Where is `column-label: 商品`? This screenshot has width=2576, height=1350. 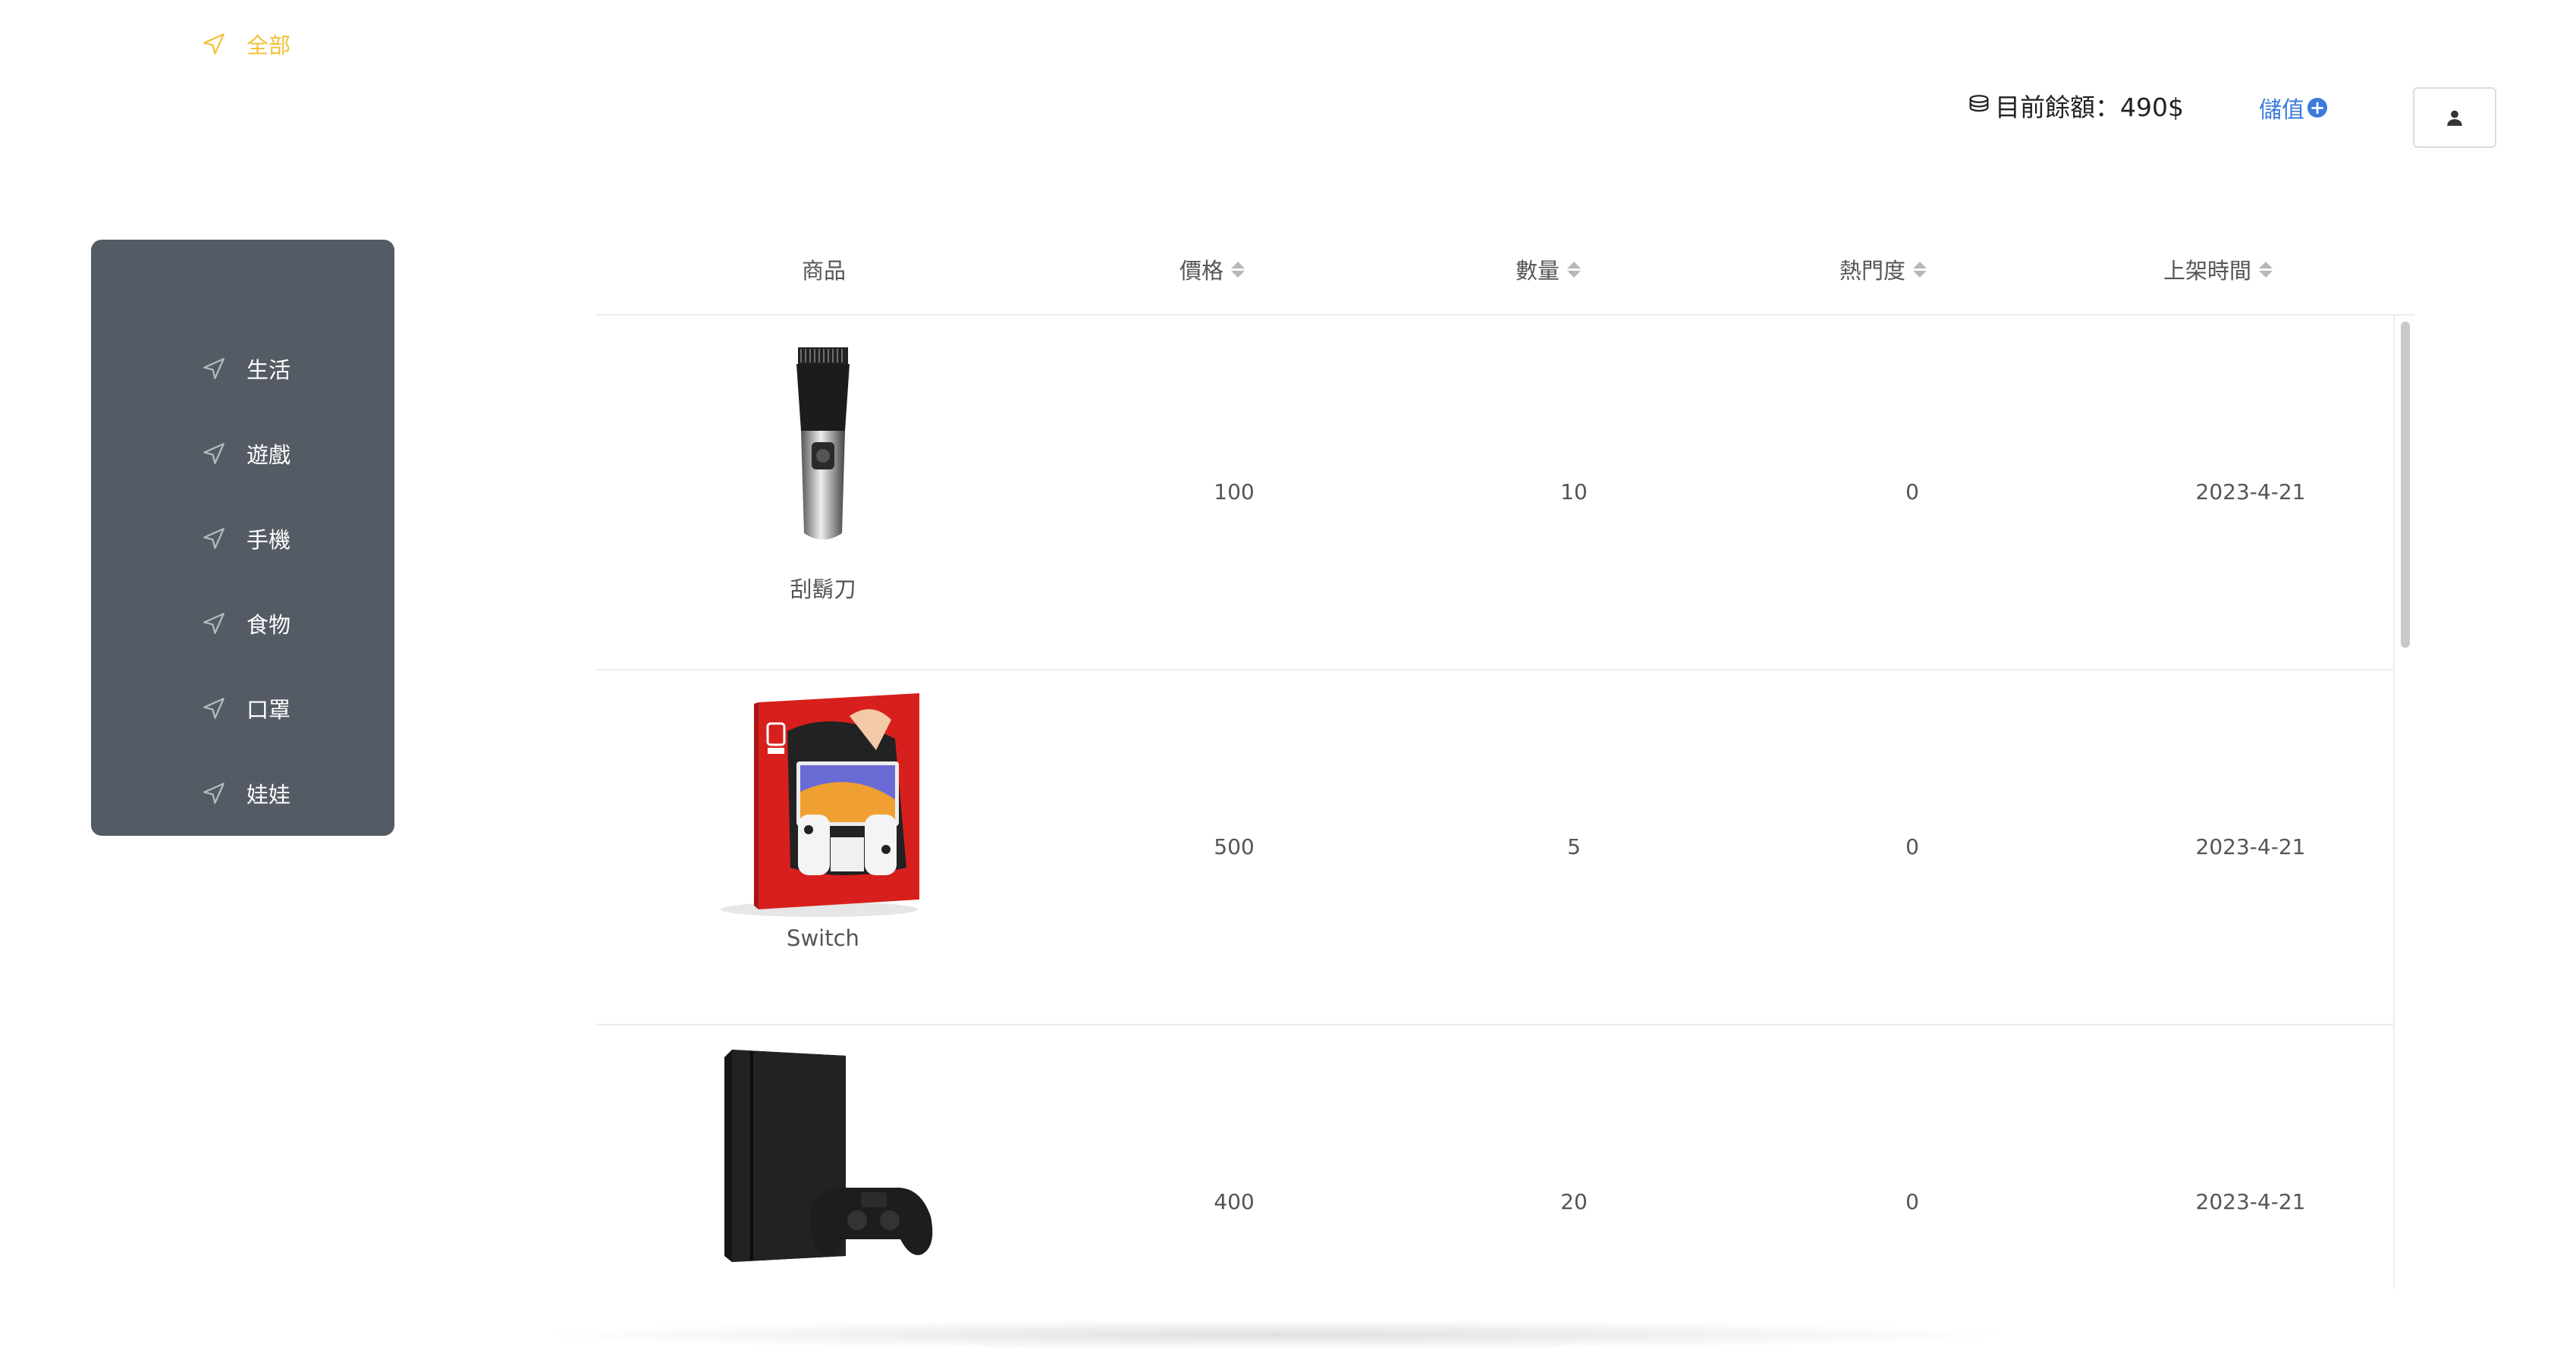 column-label: 商品 is located at coordinates (824, 271).